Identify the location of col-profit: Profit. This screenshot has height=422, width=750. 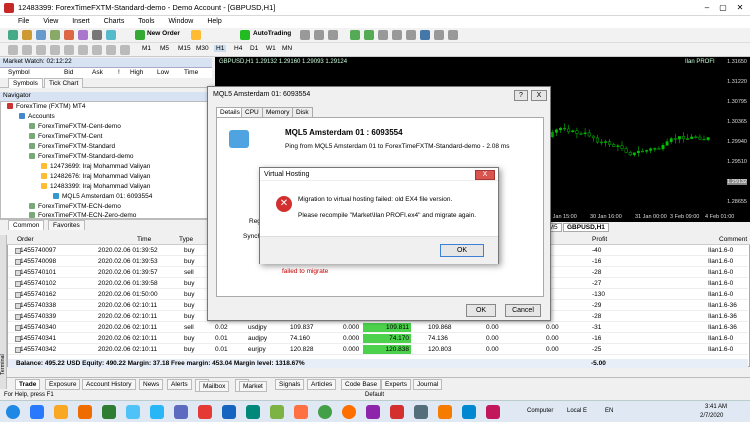
(599, 239).